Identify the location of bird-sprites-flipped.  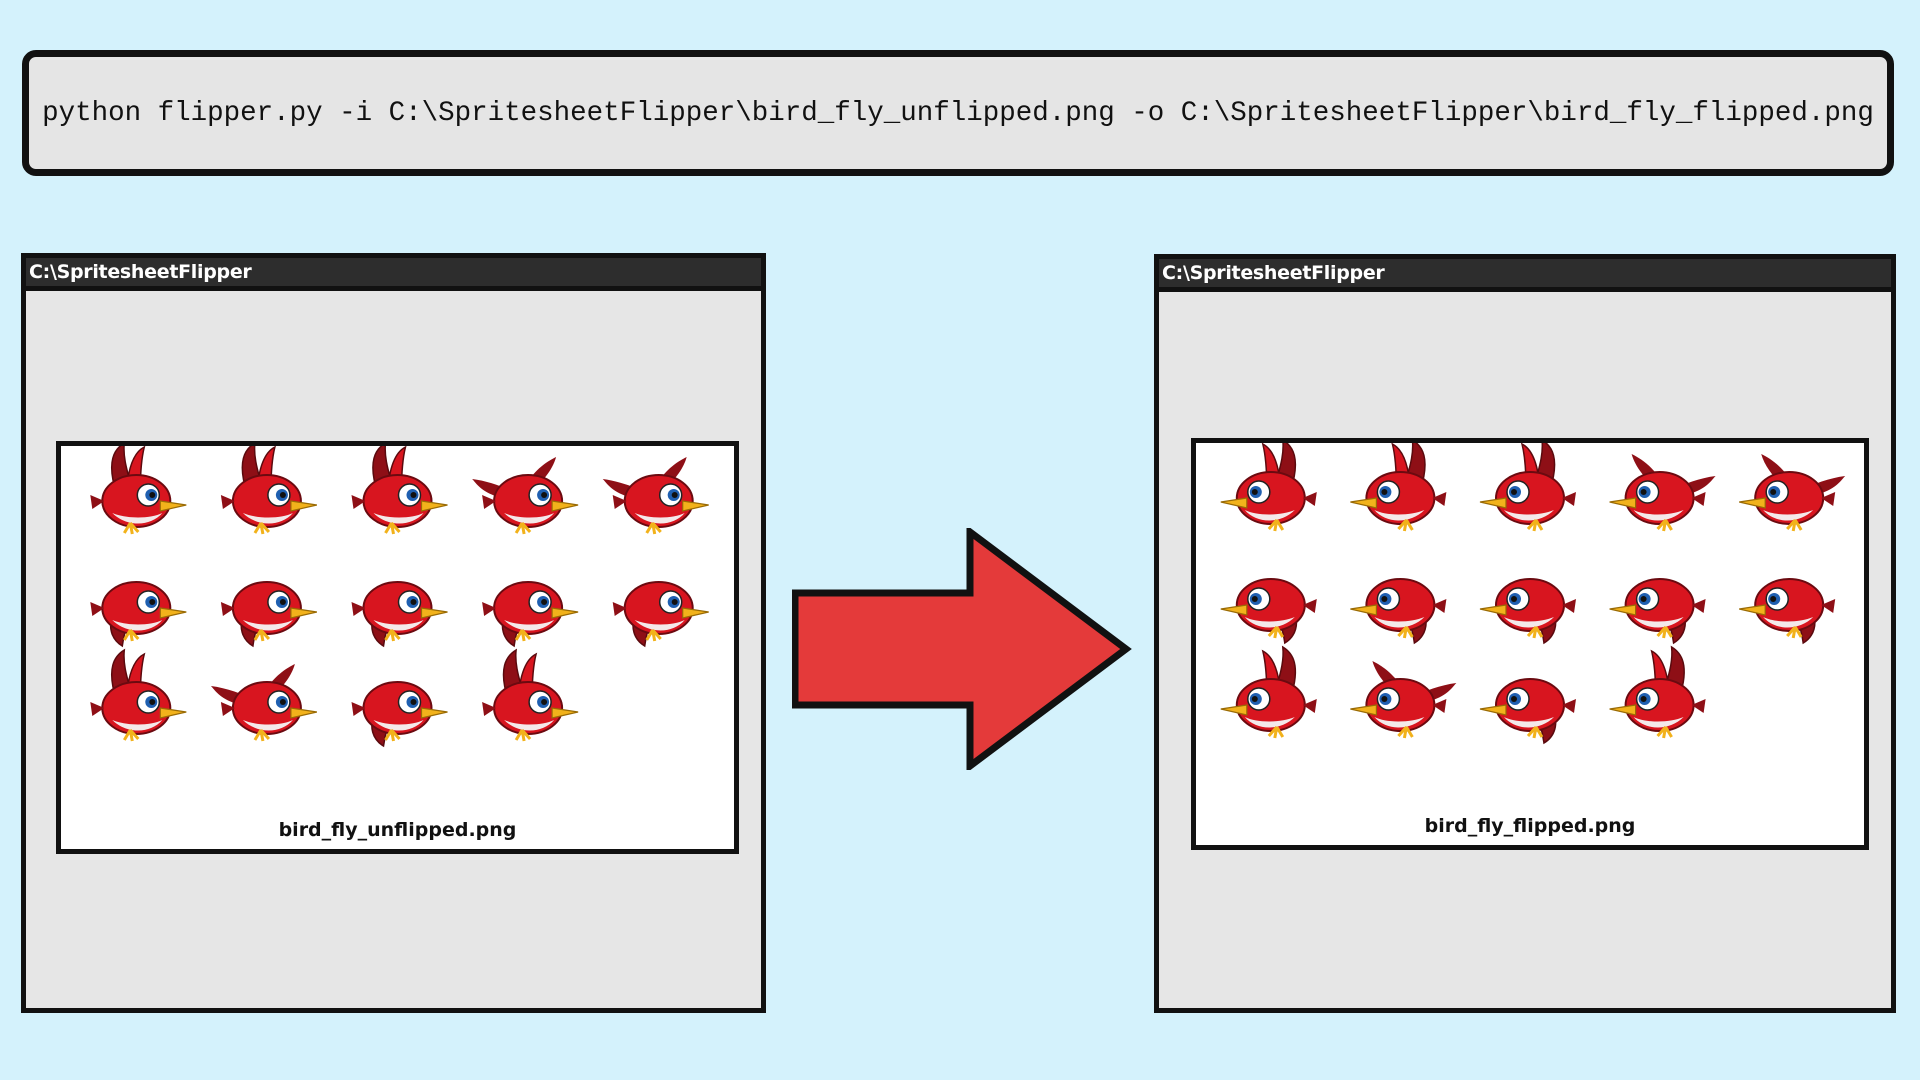
(1533, 594).